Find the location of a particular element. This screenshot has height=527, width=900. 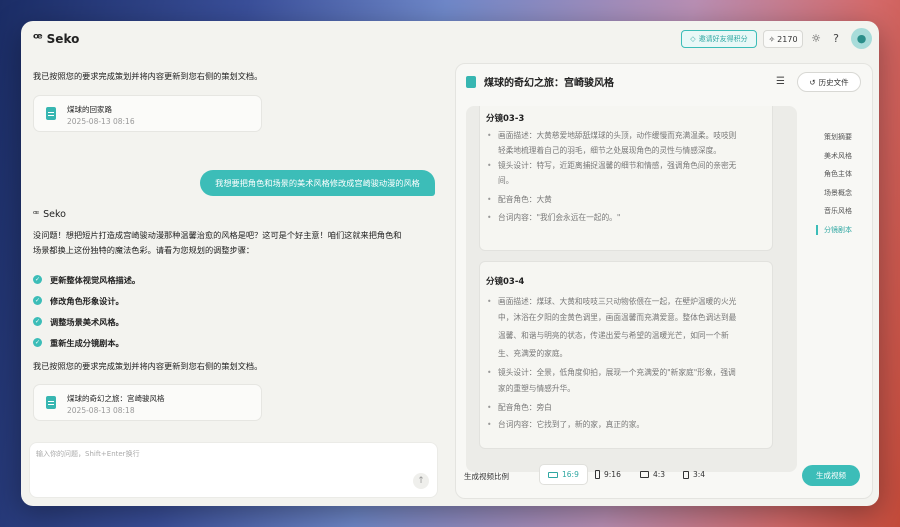

ratio-option-3-4: 3:4 is located at coordinates (694, 474).